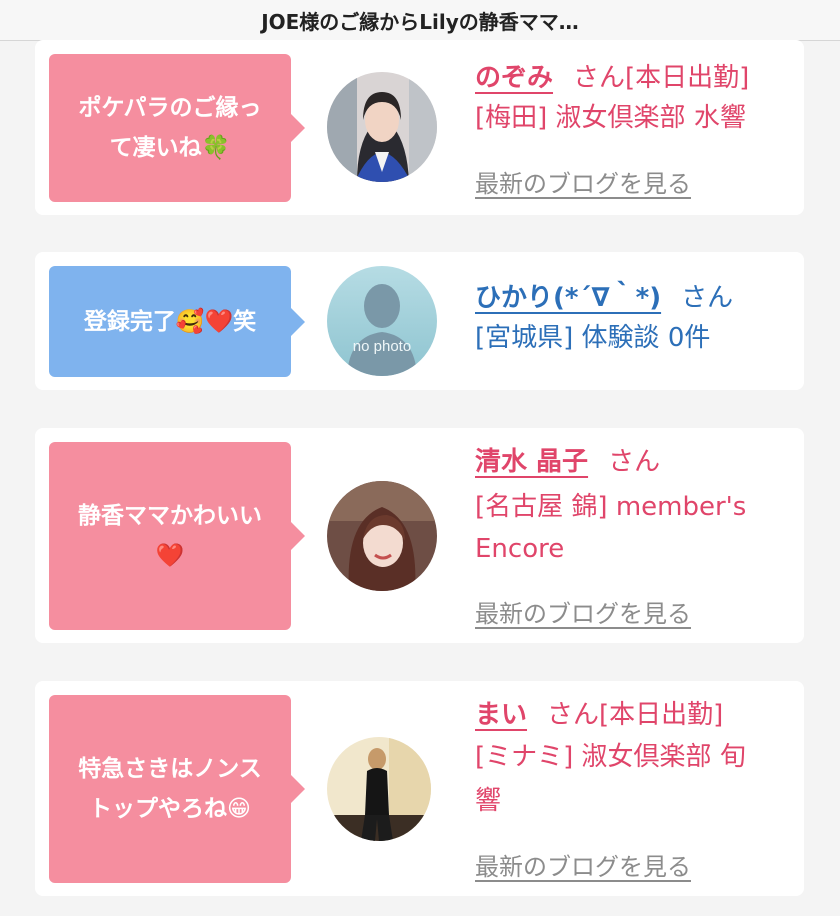  Describe the element at coordinates (514, 78) in the screenshot. I see `member-name-link: のぞみ` at that location.